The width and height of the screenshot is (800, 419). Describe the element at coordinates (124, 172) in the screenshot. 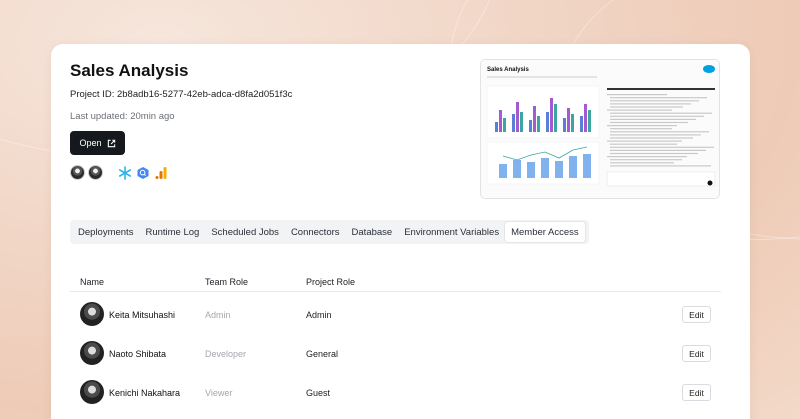

I see `snowflake-icon` at that location.